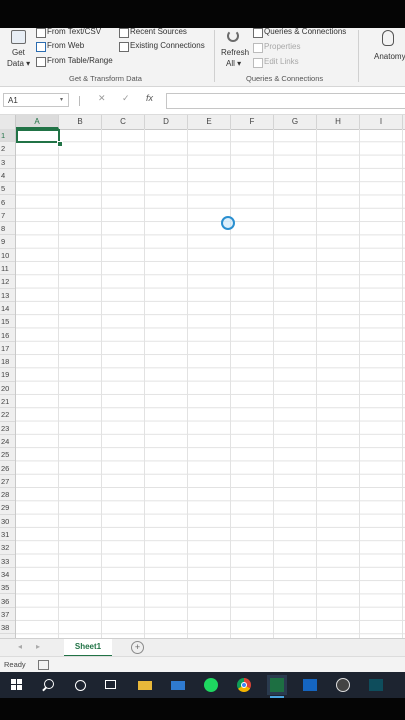  Describe the element at coordinates (381, 122) in the screenshot. I see `column-header: I` at that location.